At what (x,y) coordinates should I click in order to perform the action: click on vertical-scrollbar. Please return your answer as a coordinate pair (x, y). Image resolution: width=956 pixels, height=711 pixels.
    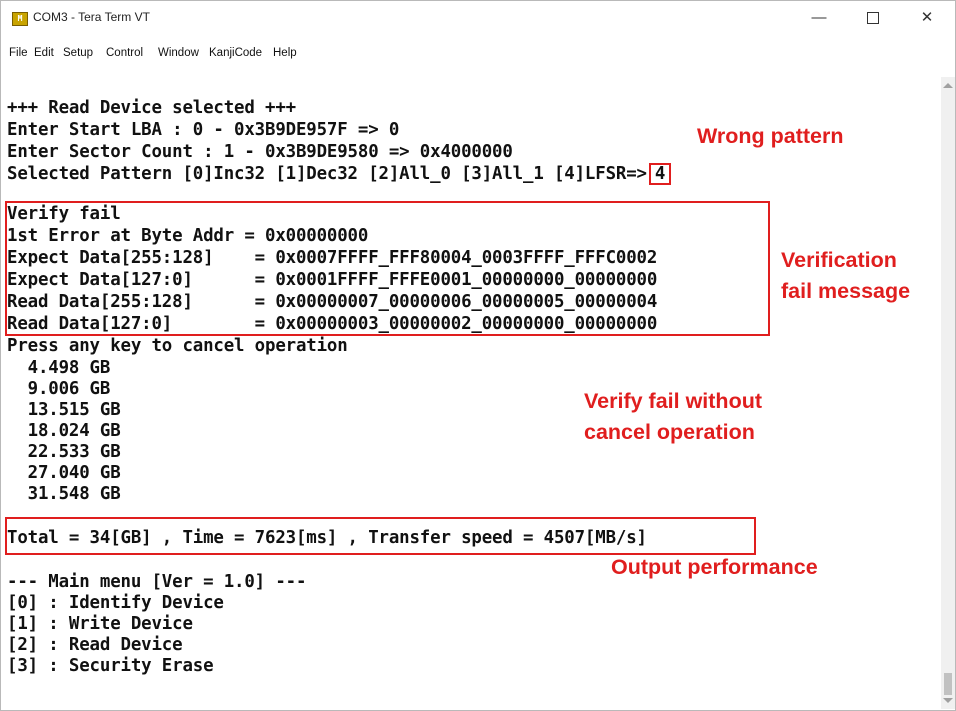
    Looking at the image, I should click on (948, 393).